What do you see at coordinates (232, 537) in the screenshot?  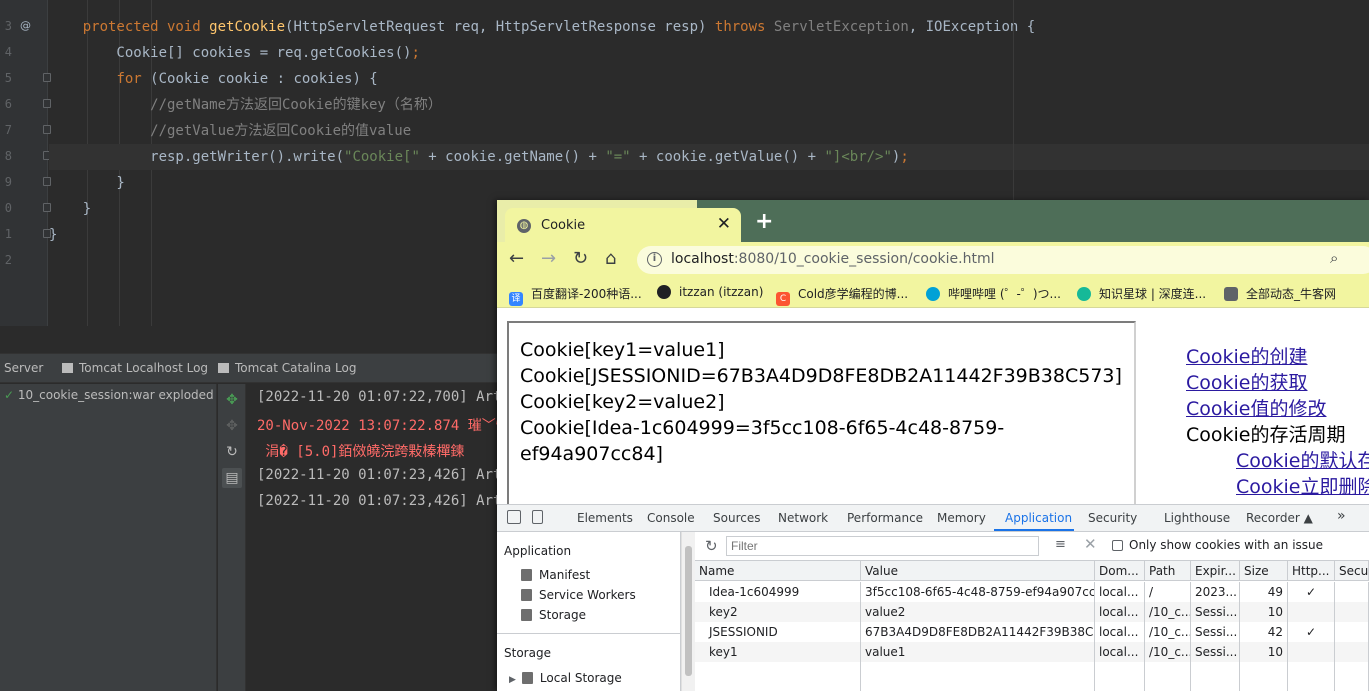 I see `services-toolbar: ✥ ✥ ↻ ▤` at bounding box center [232, 537].